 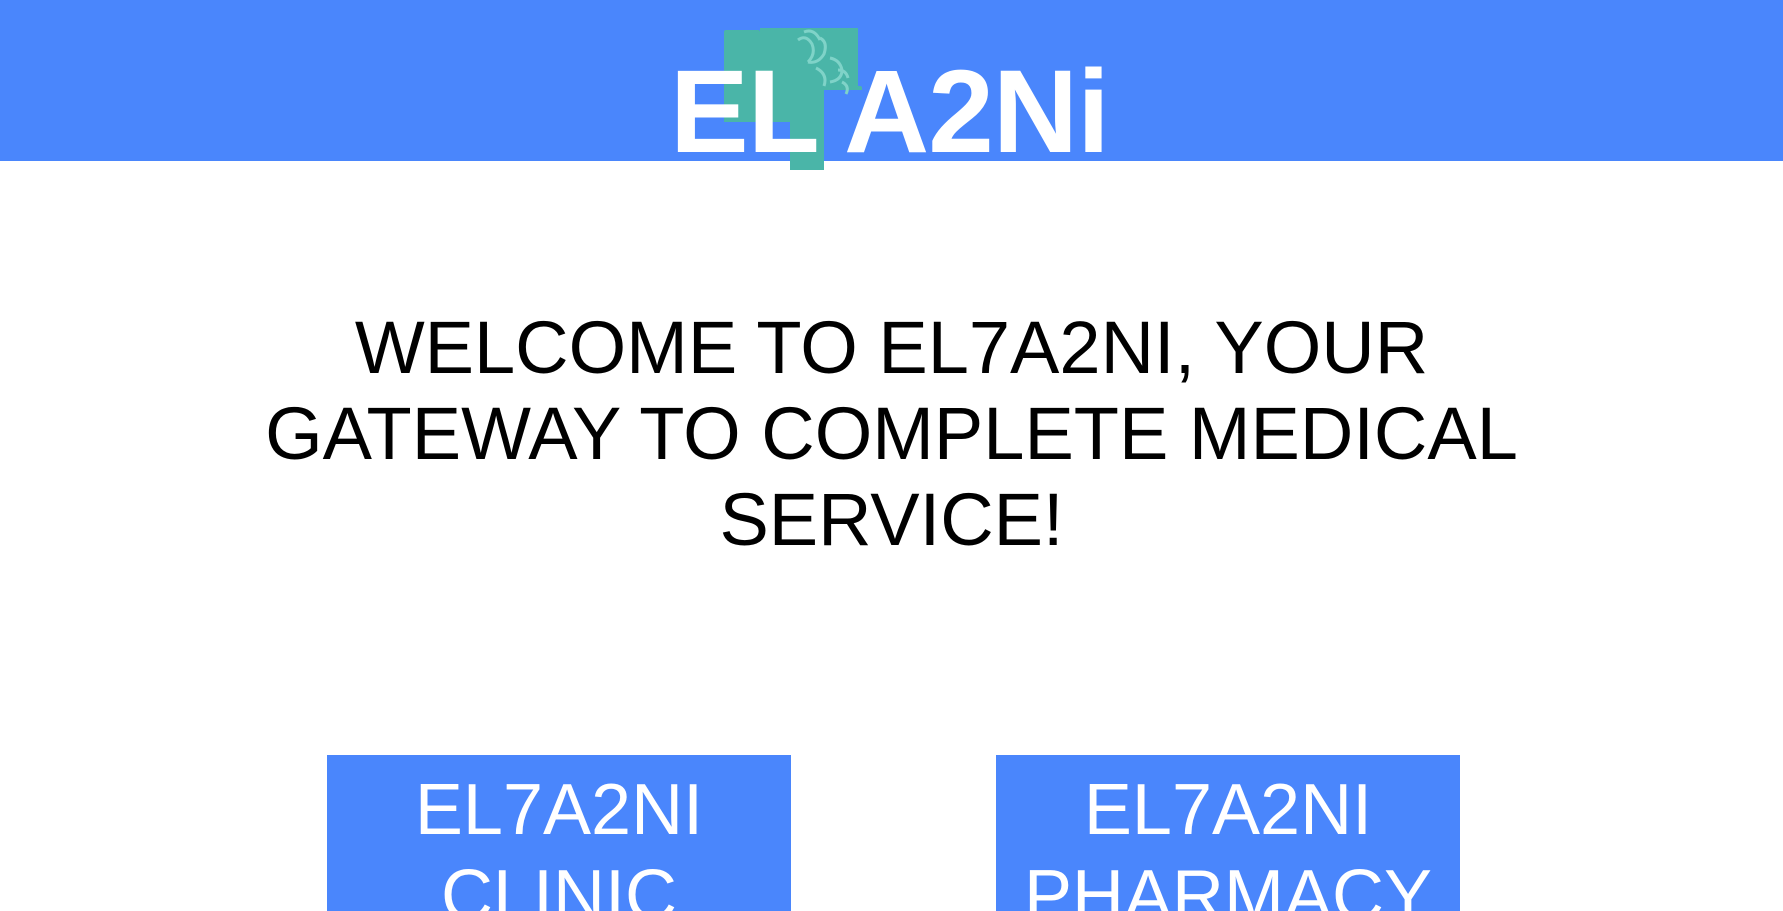 I want to click on pharmacy-button: EL7A2NI PHARMACY, so click(x=1228, y=833).